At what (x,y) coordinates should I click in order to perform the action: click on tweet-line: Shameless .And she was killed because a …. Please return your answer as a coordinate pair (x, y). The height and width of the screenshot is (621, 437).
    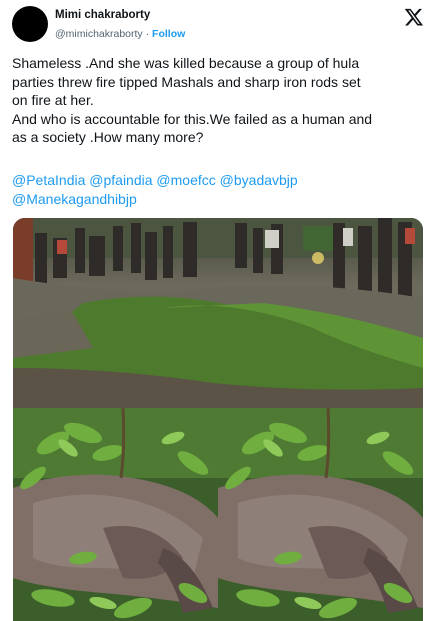
    Looking at the image, I should click on (186, 63).